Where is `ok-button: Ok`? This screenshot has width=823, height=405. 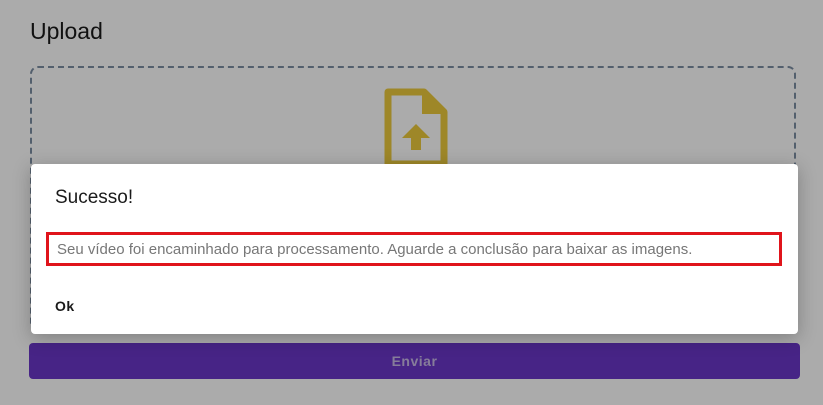 ok-button: Ok is located at coordinates (65, 306).